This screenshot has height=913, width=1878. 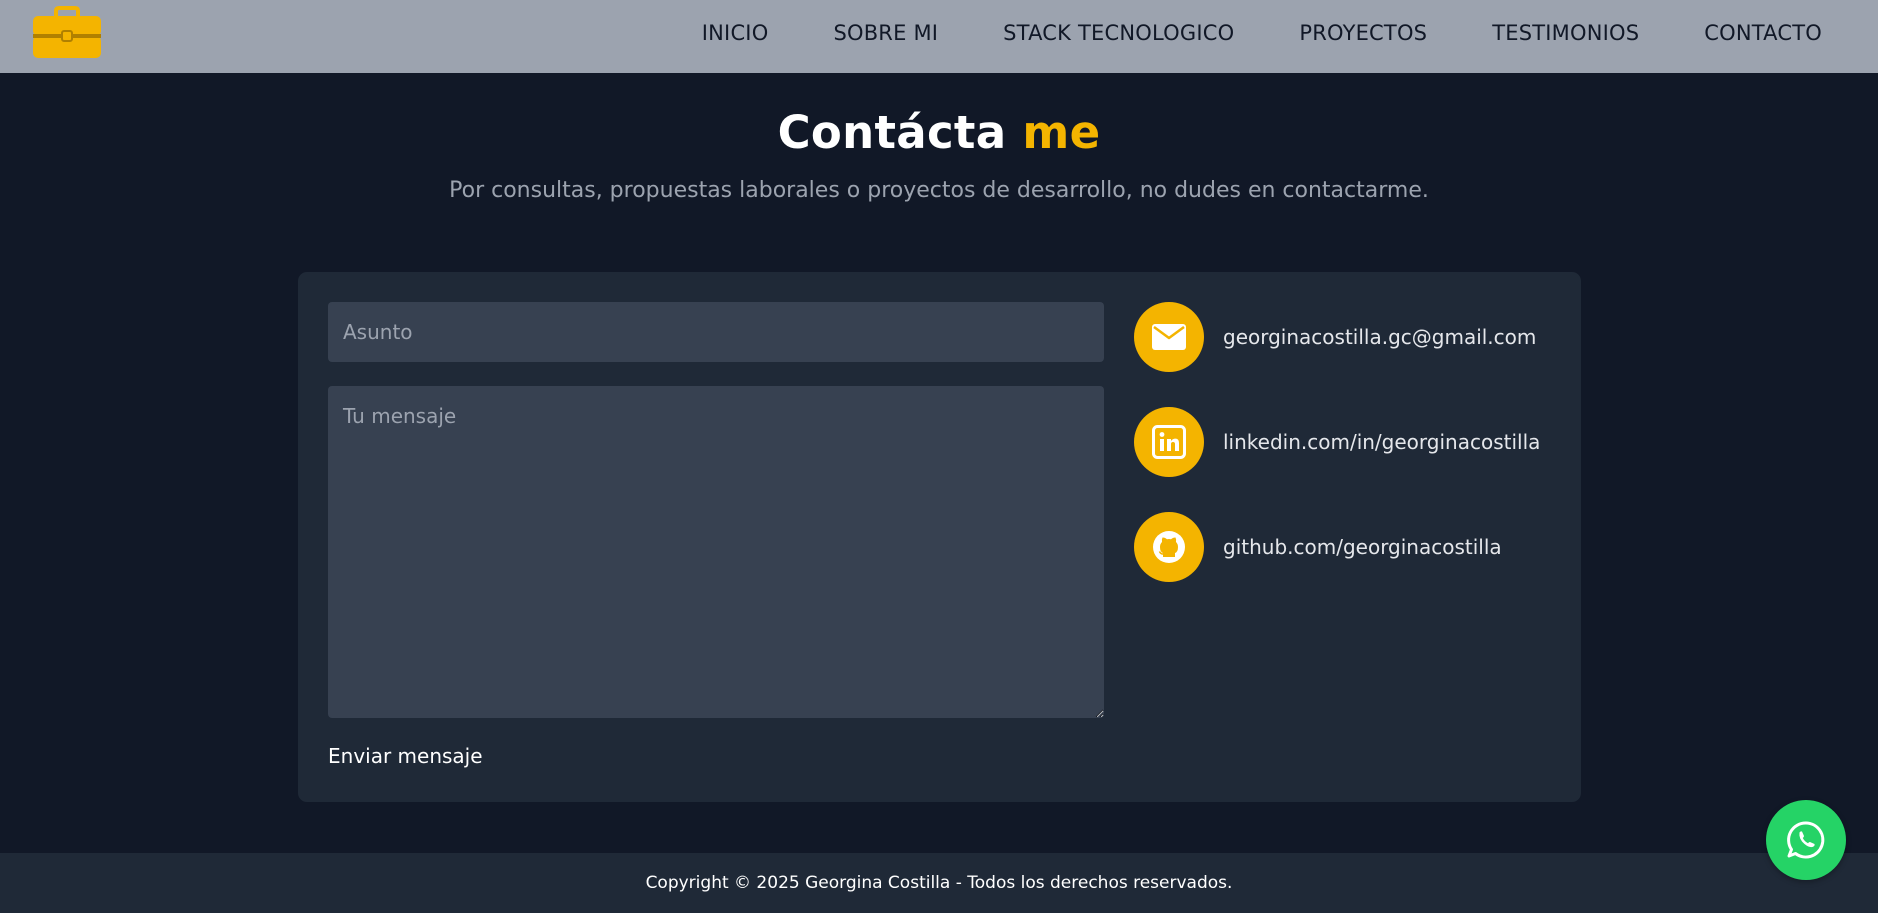 I want to click on contact-github: github.com/georginacostilla, so click(x=1354, y=547).